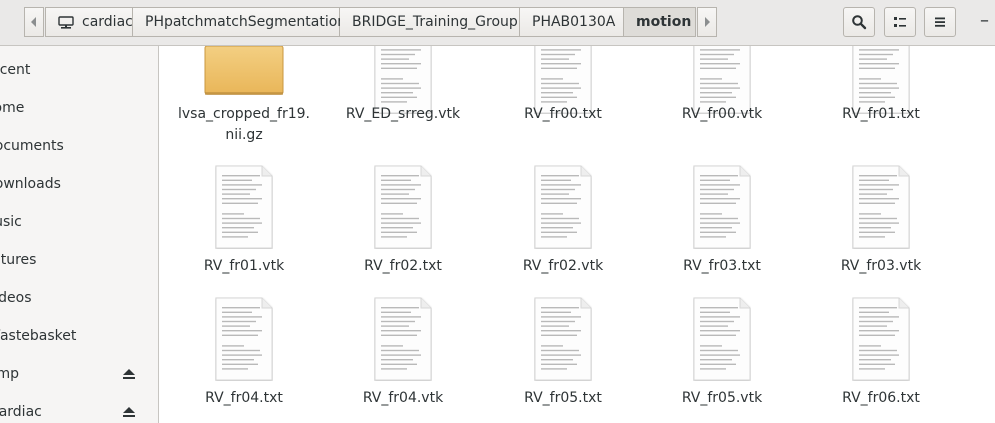 The width and height of the screenshot is (995, 423). I want to click on sidebar-item-videos: Videos, so click(79, 298).